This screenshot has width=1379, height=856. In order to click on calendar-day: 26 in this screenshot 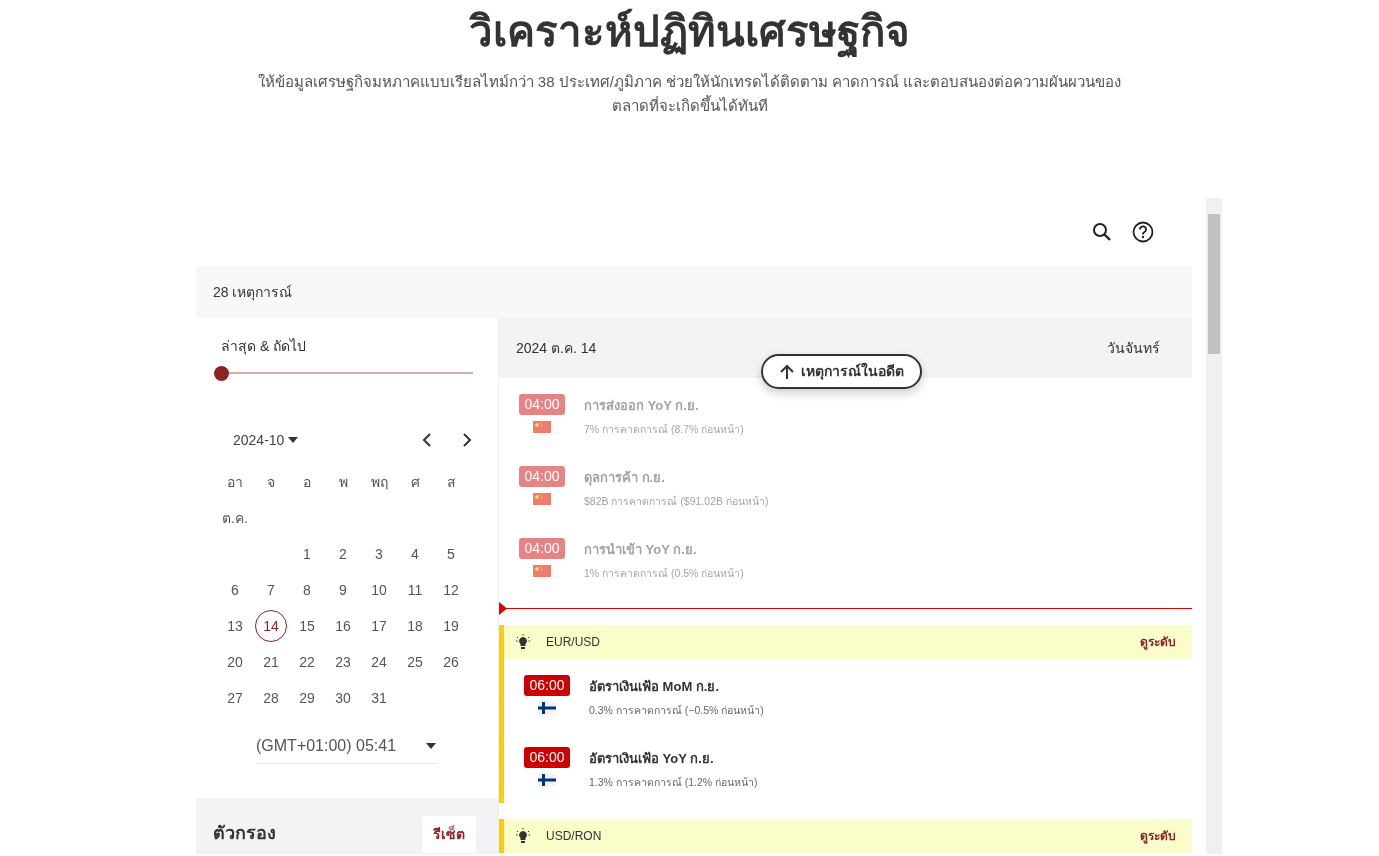, I will do `click(451, 662)`.